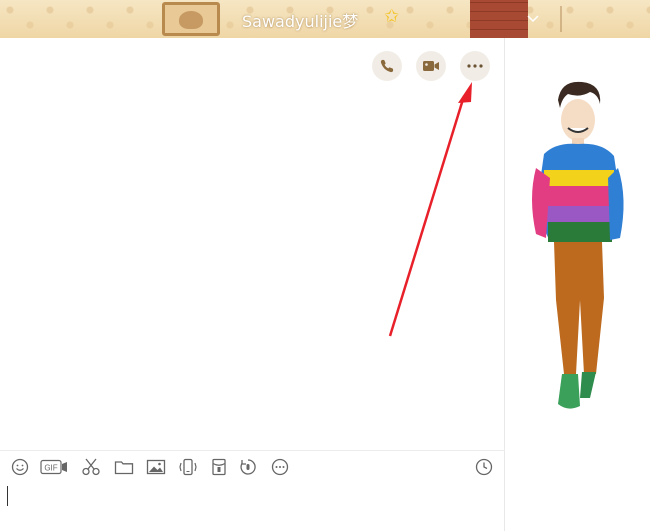 This screenshot has width=650, height=531. Describe the element at coordinates (499, 19) in the screenshot. I see `skin-brick-wall` at that location.